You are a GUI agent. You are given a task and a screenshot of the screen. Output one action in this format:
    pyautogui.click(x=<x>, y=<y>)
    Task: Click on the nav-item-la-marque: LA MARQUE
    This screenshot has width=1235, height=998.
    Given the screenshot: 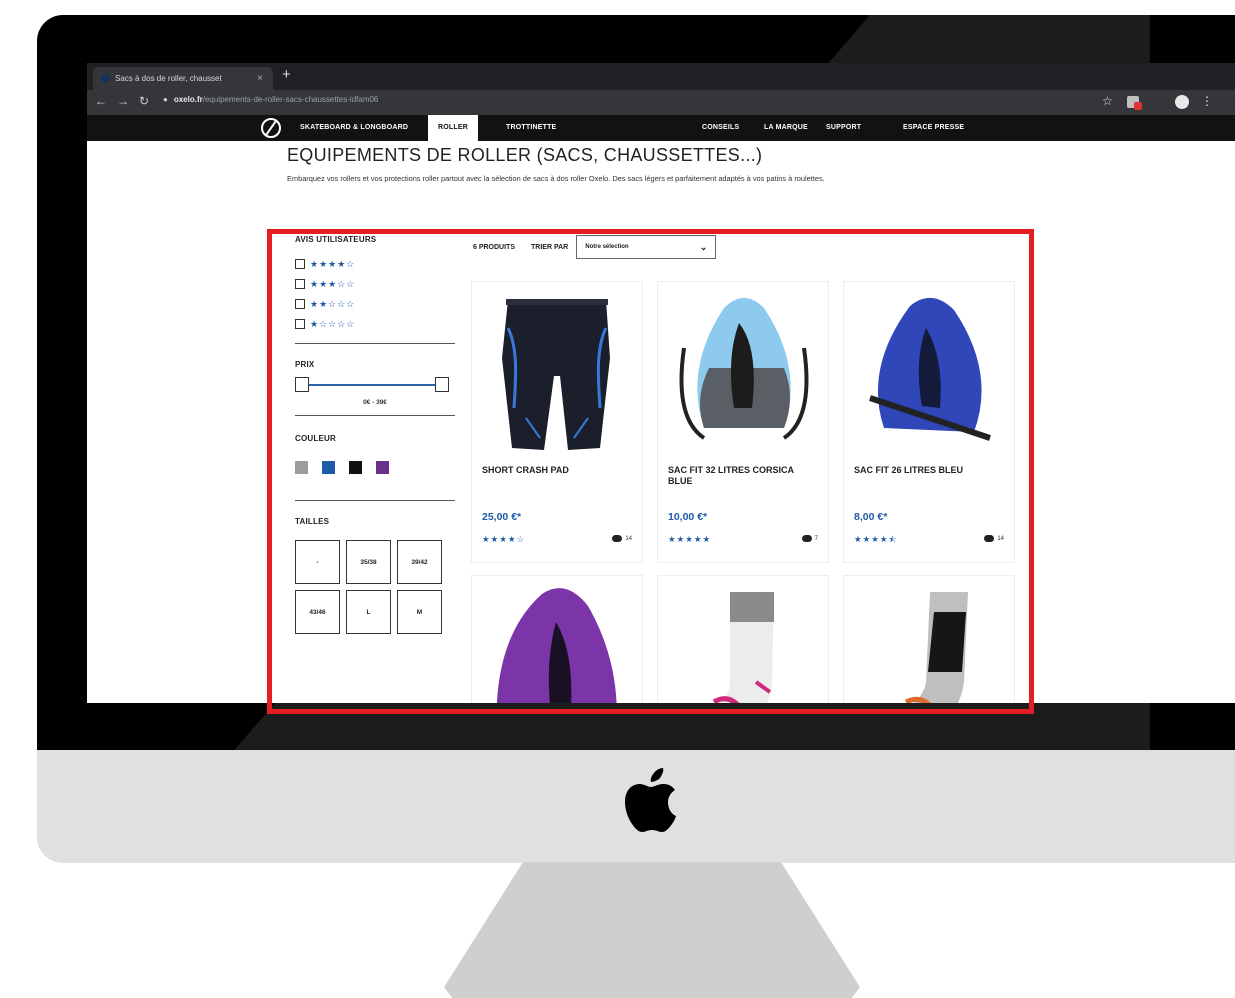 What is the action you would take?
    pyautogui.click(x=786, y=128)
    